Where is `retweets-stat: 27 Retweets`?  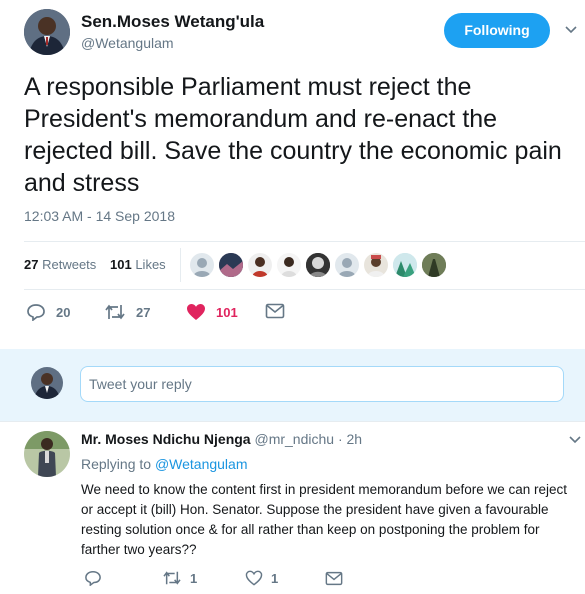 retweets-stat: 27 Retweets is located at coordinates (60, 264).